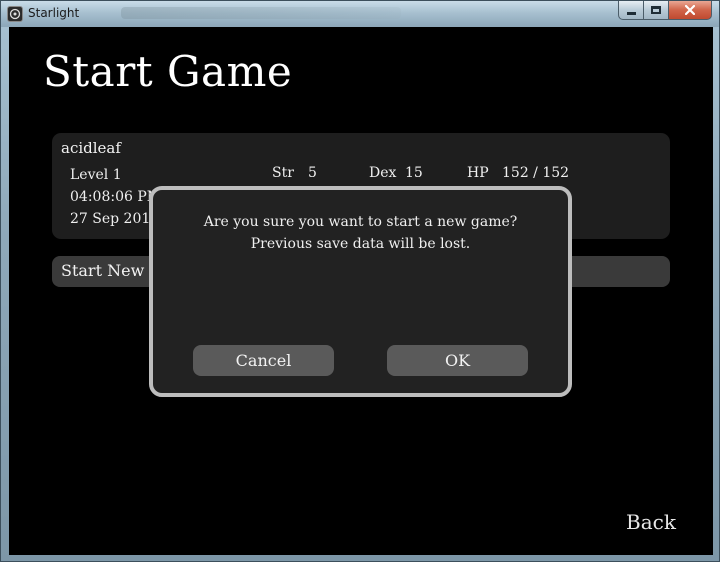 This screenshot has width=720, height=562. I want to click on close-button, so click(690, 10).